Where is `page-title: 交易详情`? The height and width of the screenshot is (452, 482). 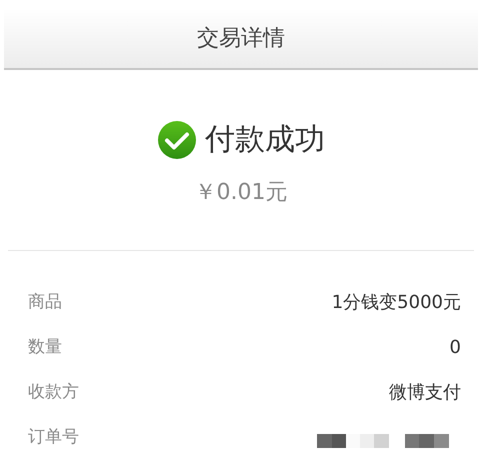 page-title: 交易详情 is located at coordinates (241, 38).